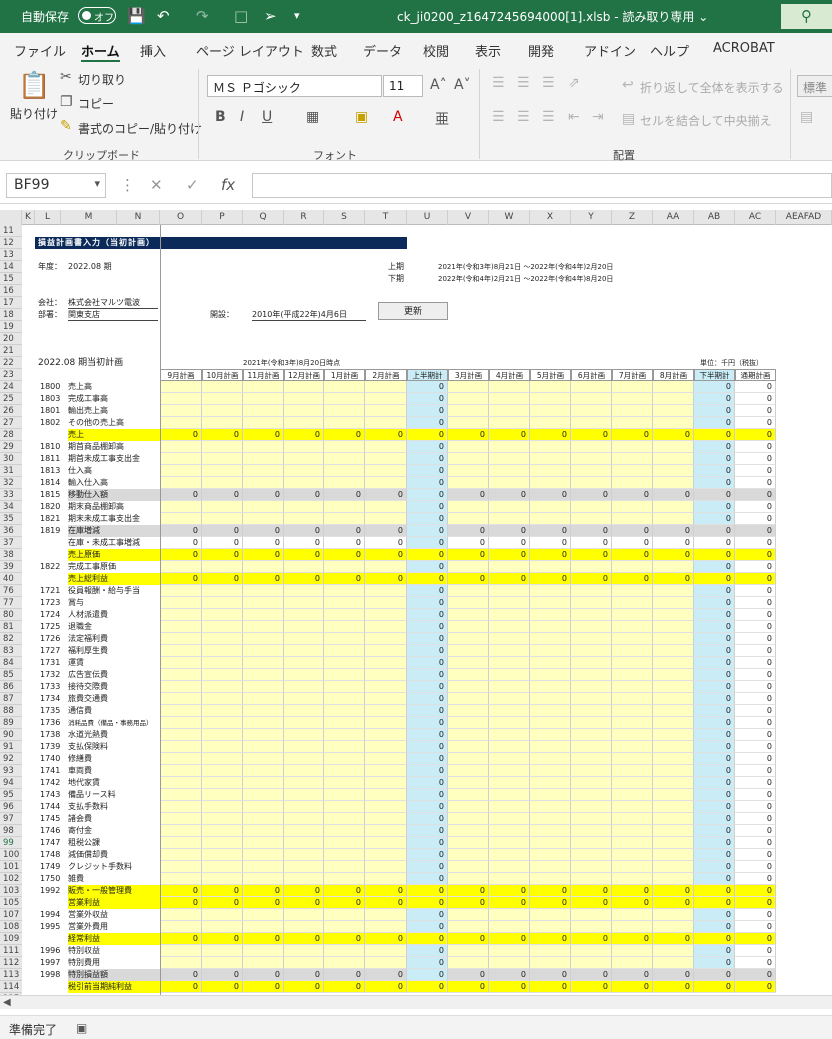  Describe the element at coordinates (202, 16) in the screenshot. I see `redo-icon: ↷` at that location.